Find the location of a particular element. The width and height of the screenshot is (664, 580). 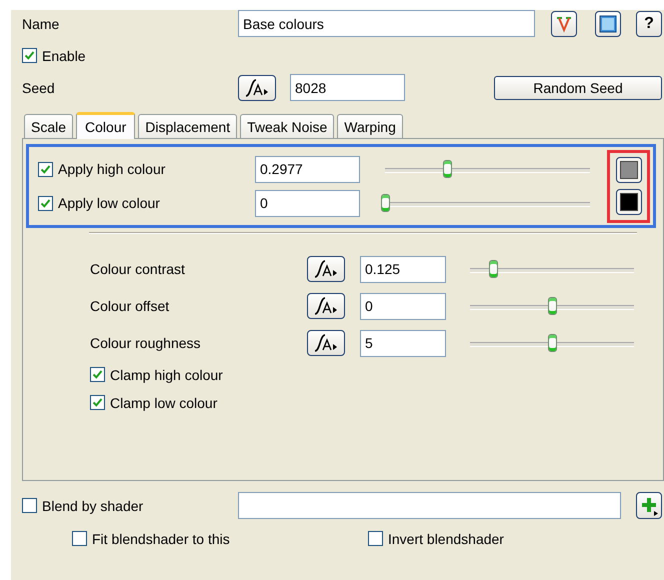

tab: Scale is located at coordinates (49, 126).